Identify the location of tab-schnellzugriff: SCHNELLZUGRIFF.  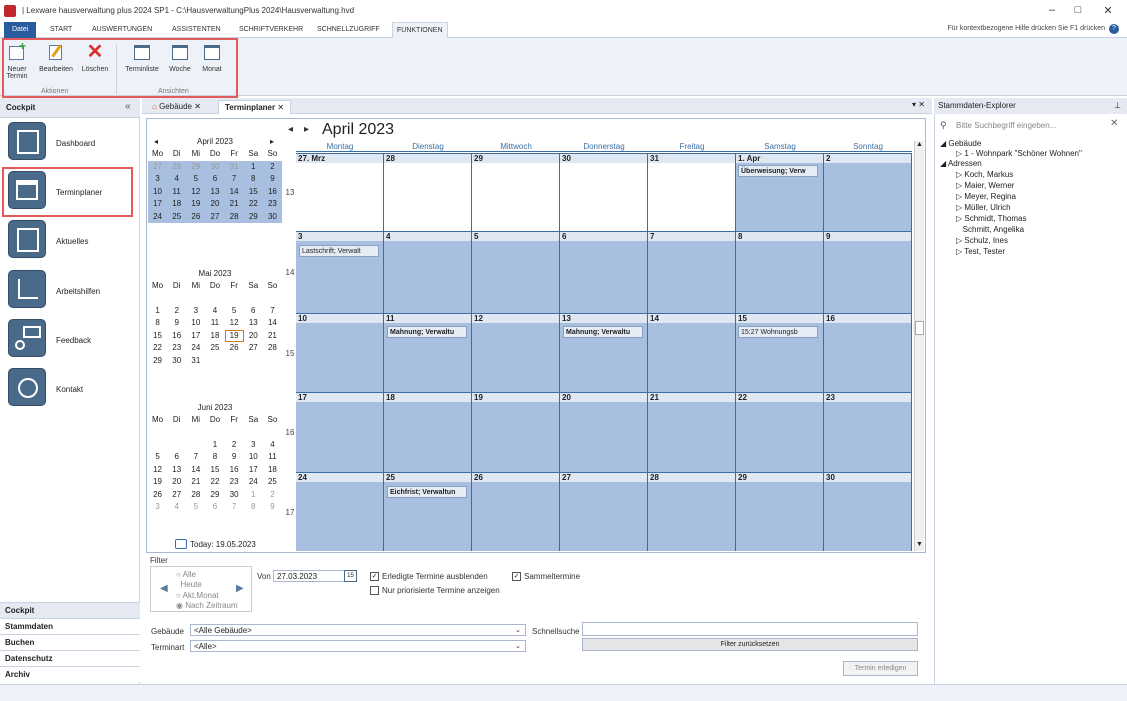
(348, 30).